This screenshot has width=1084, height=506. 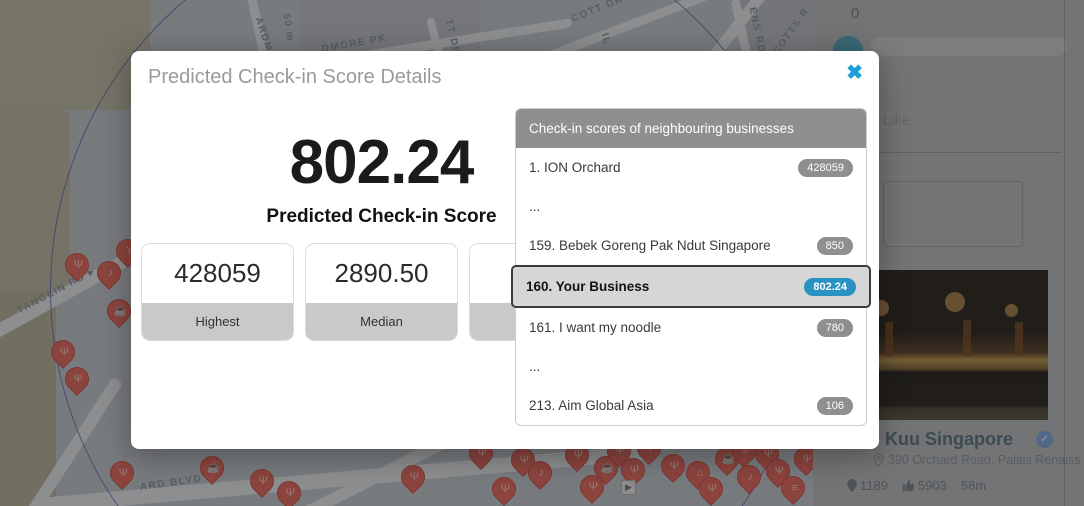 I want to click on business-rank-name: 159. Bebek Goreng Pak Ndut Singapore, so click(x=650, y=245).